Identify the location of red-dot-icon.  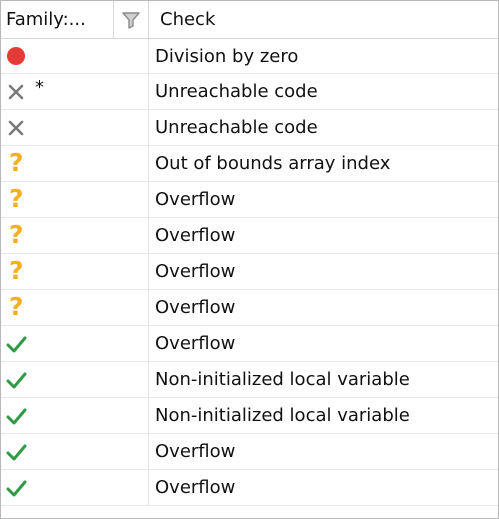
(16, 56).